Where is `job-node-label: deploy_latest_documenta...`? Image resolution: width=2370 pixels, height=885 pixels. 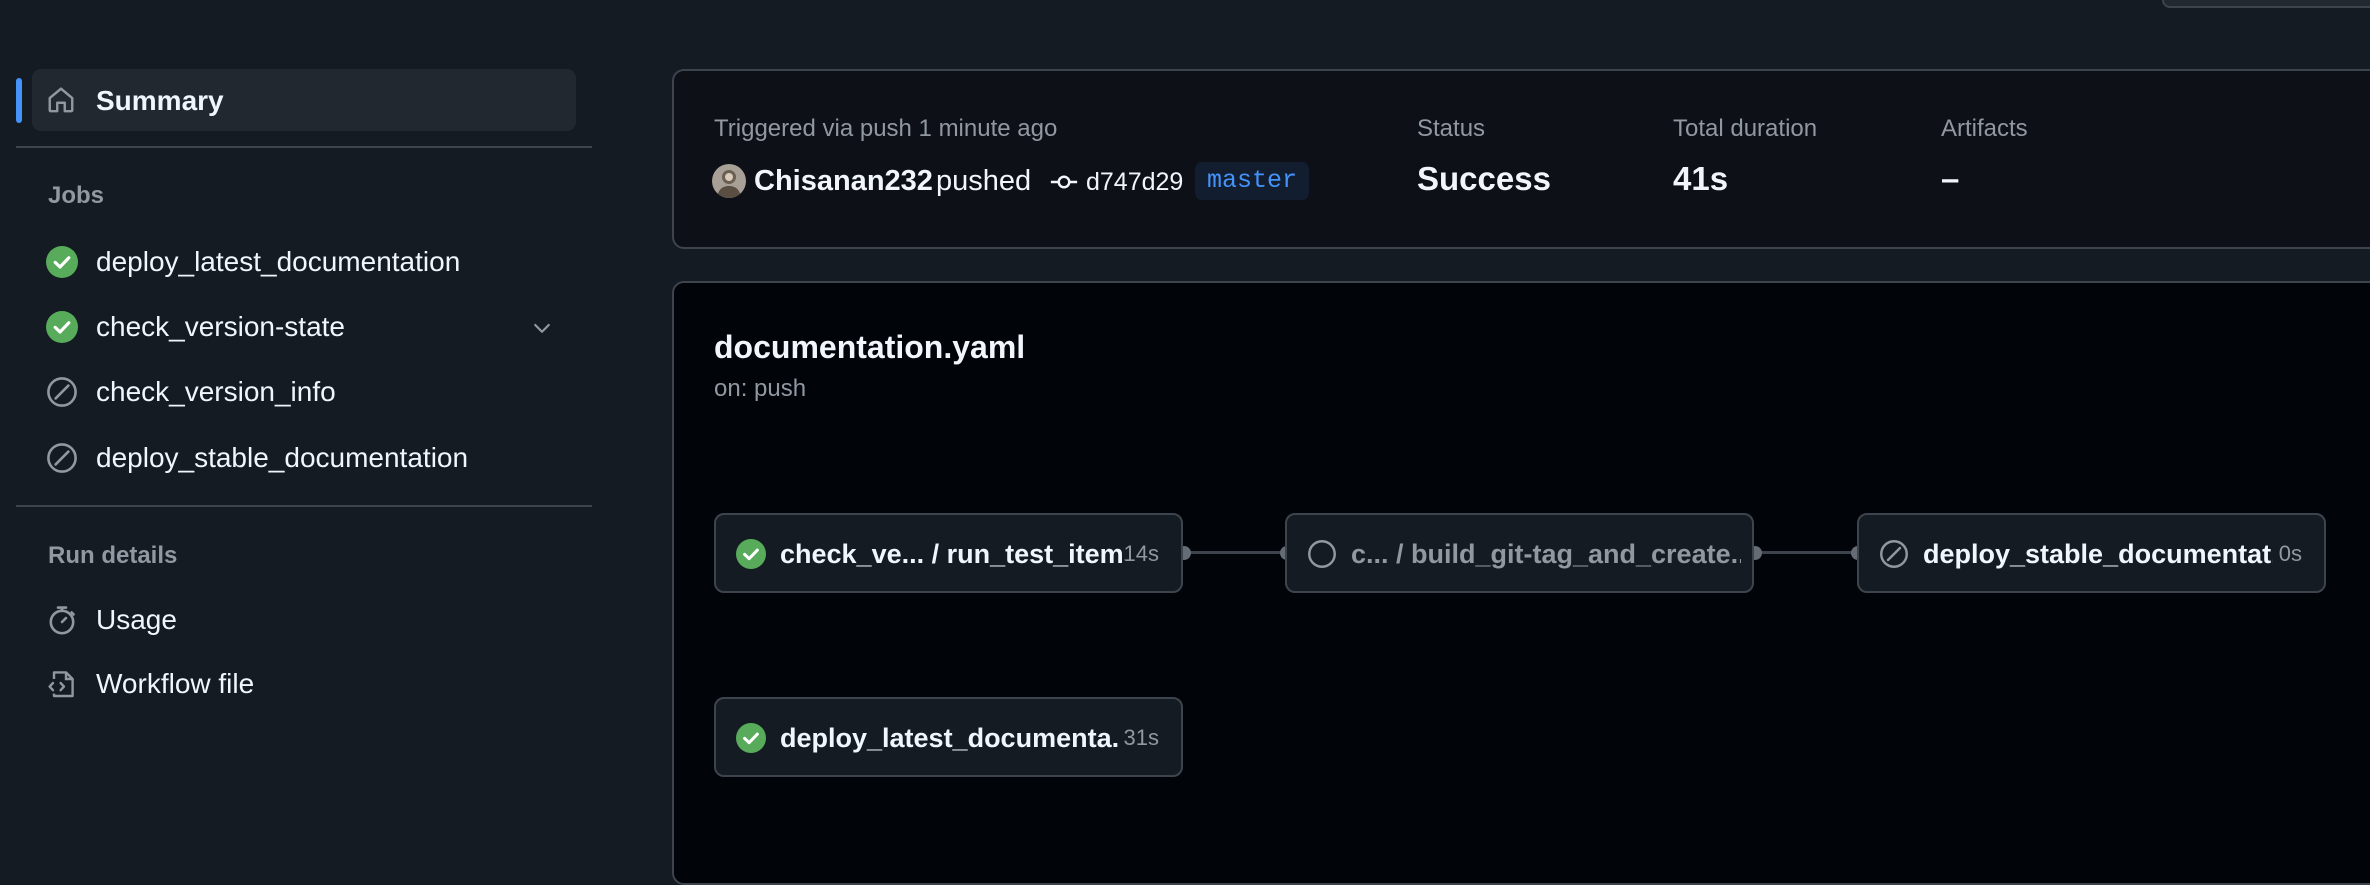 job-node-label: deploy_latest_documenta... is located at coordinates (950, 738).